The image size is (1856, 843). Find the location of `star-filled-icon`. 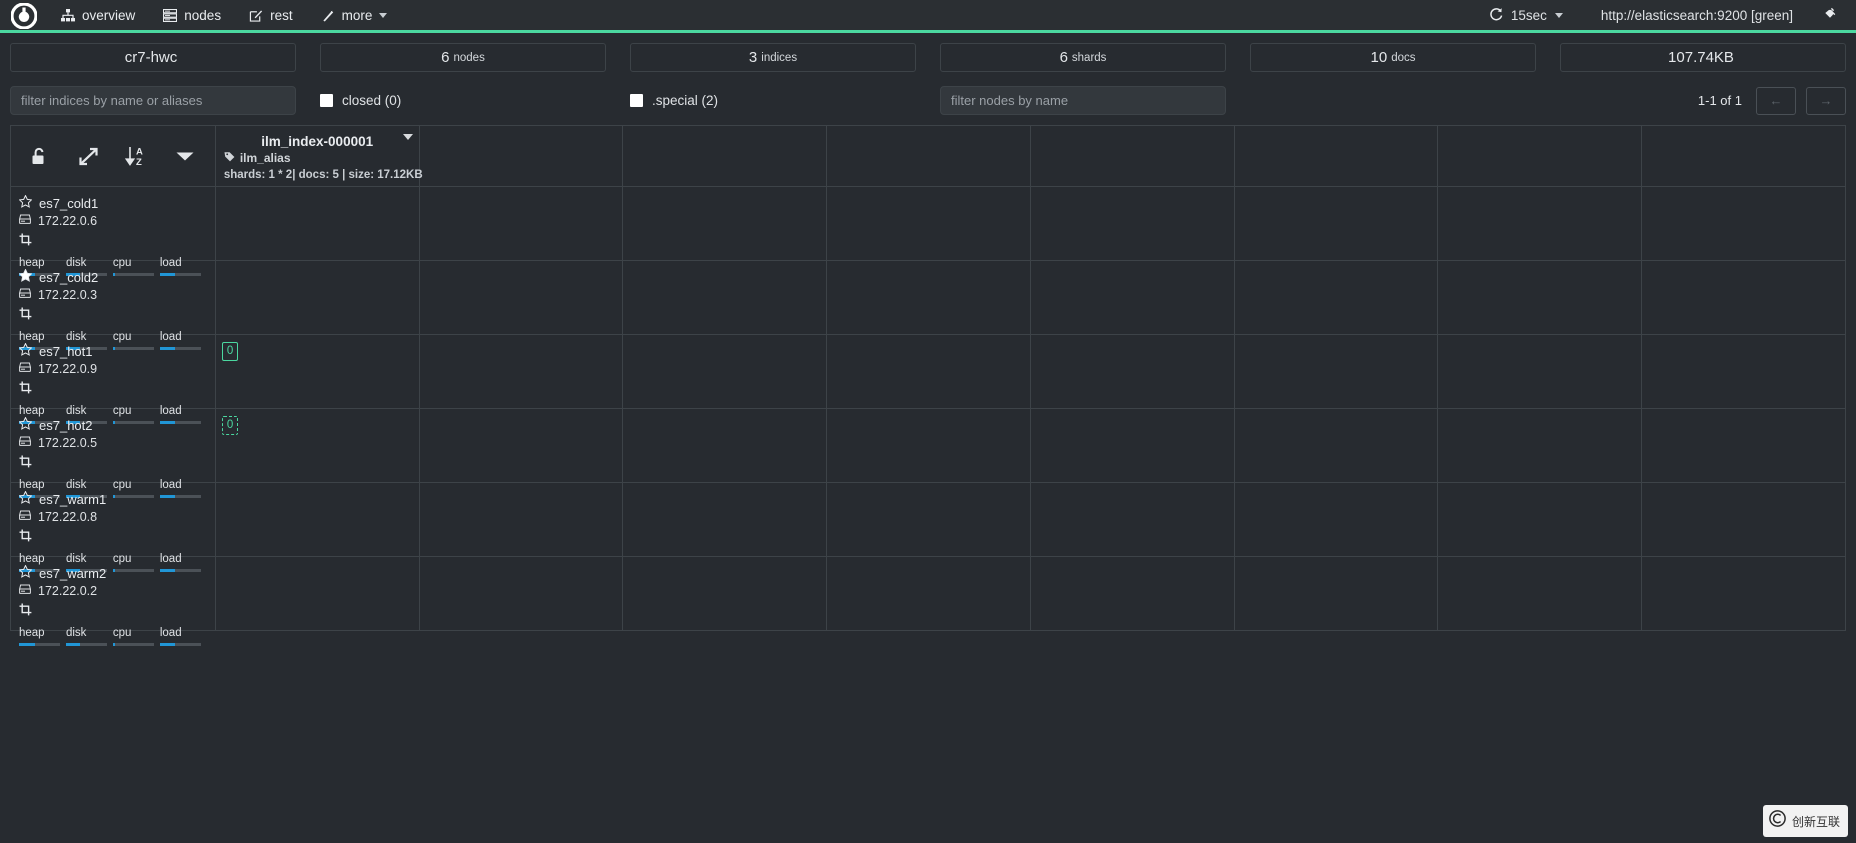

star-filled-icon is located at coordinates (25, 277).